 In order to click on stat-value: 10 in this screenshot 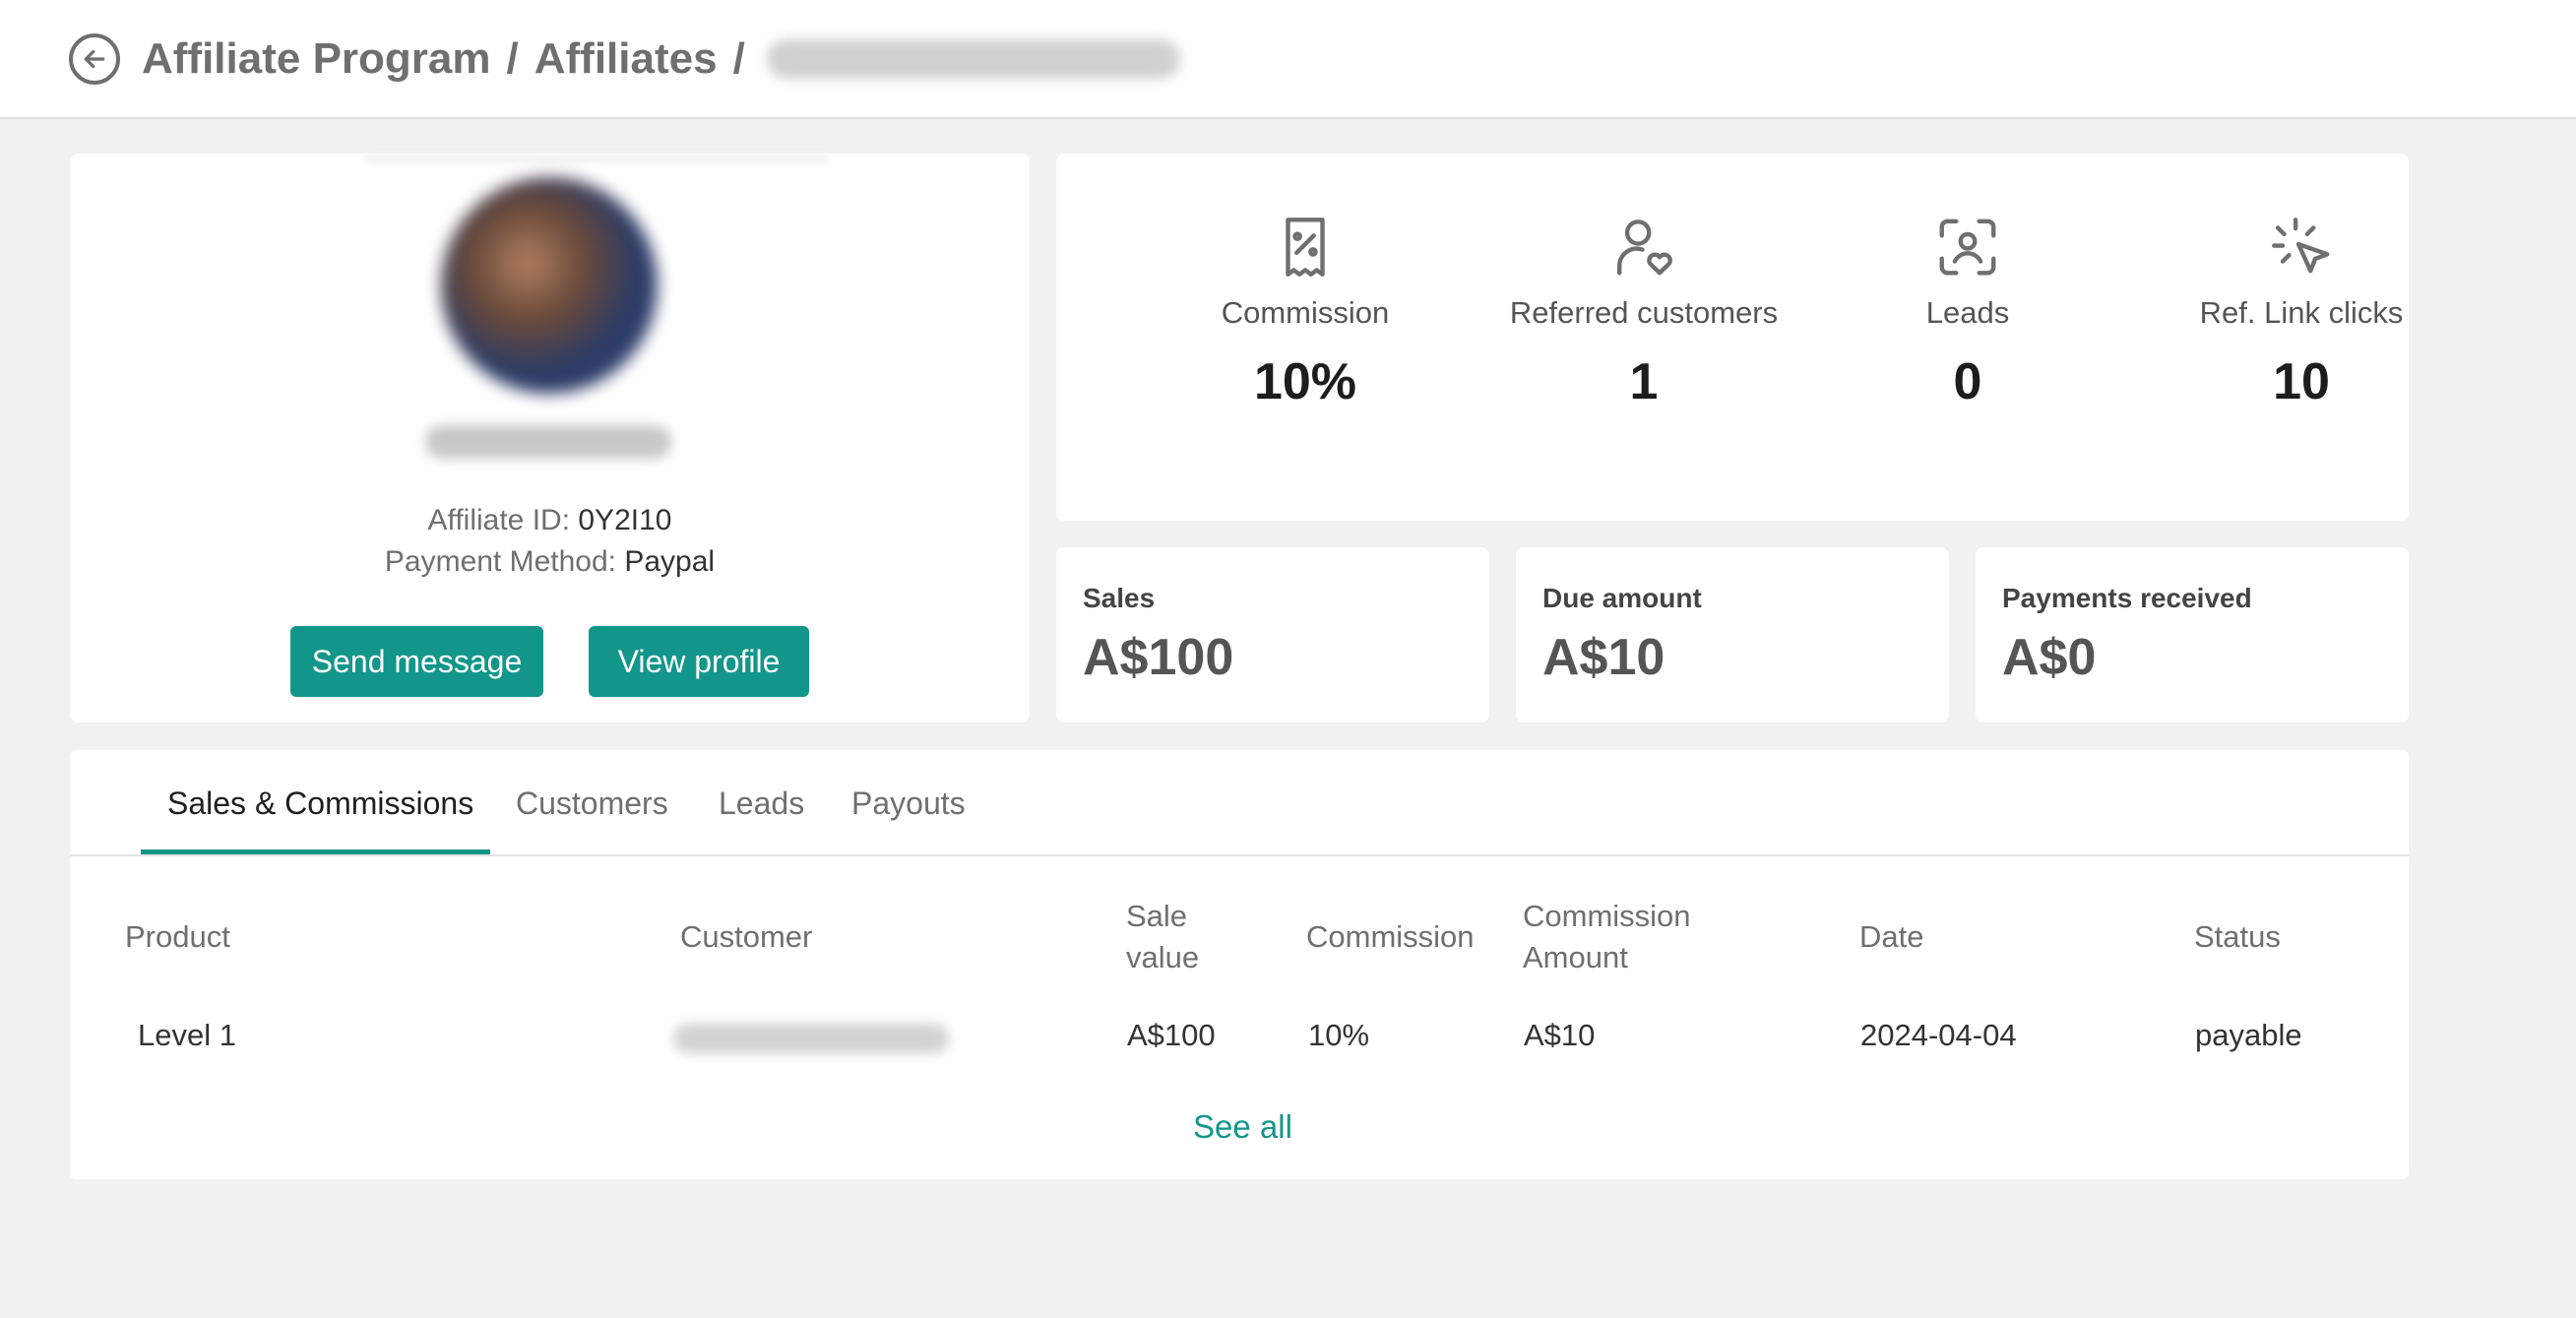, I will do `click(2301, 382)`.